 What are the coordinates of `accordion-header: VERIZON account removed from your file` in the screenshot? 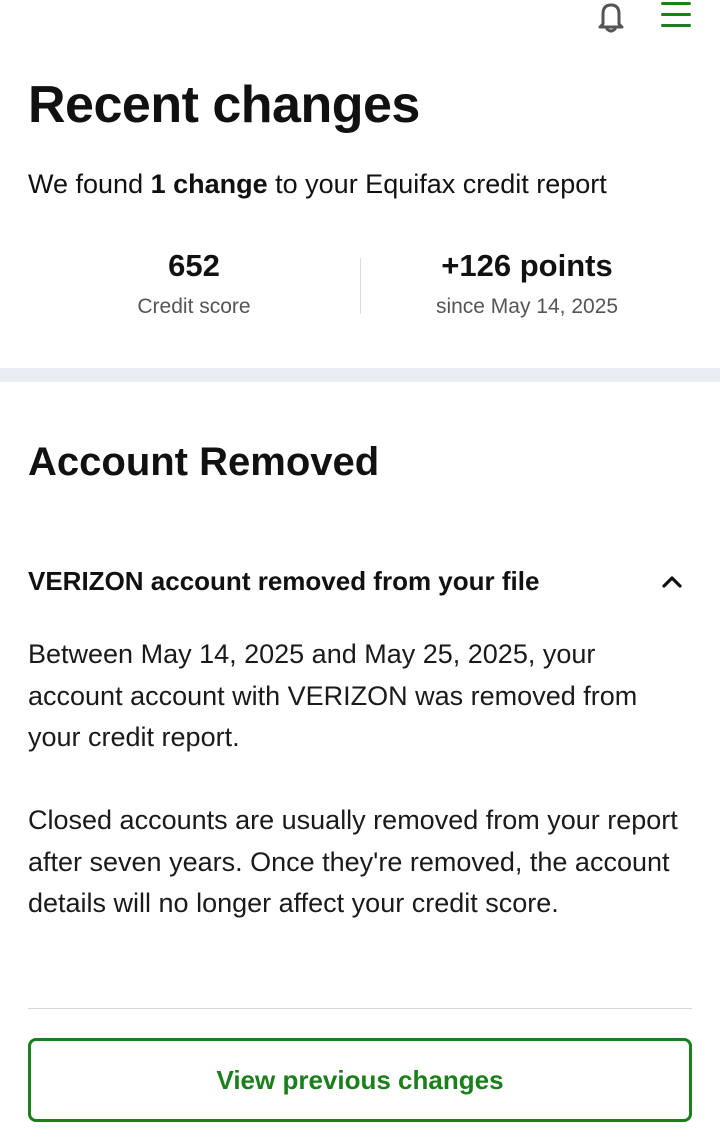 It's located at (360, 582).